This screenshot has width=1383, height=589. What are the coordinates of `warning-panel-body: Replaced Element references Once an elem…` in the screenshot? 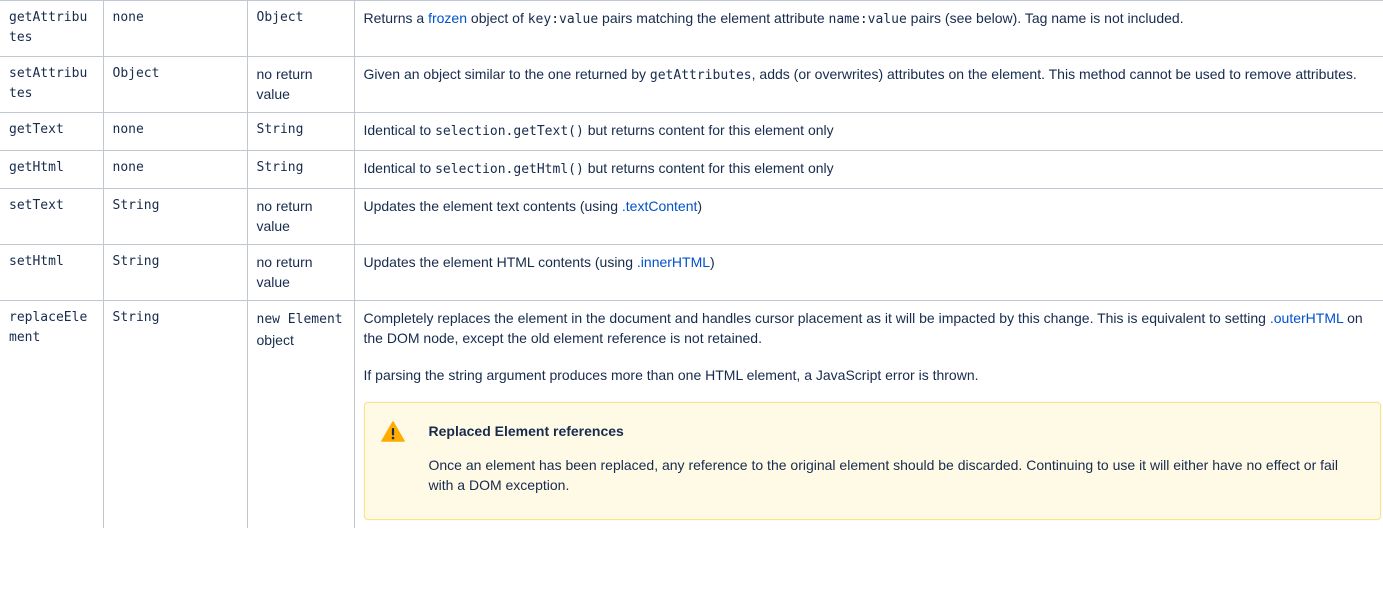 It's located at (896, 460).